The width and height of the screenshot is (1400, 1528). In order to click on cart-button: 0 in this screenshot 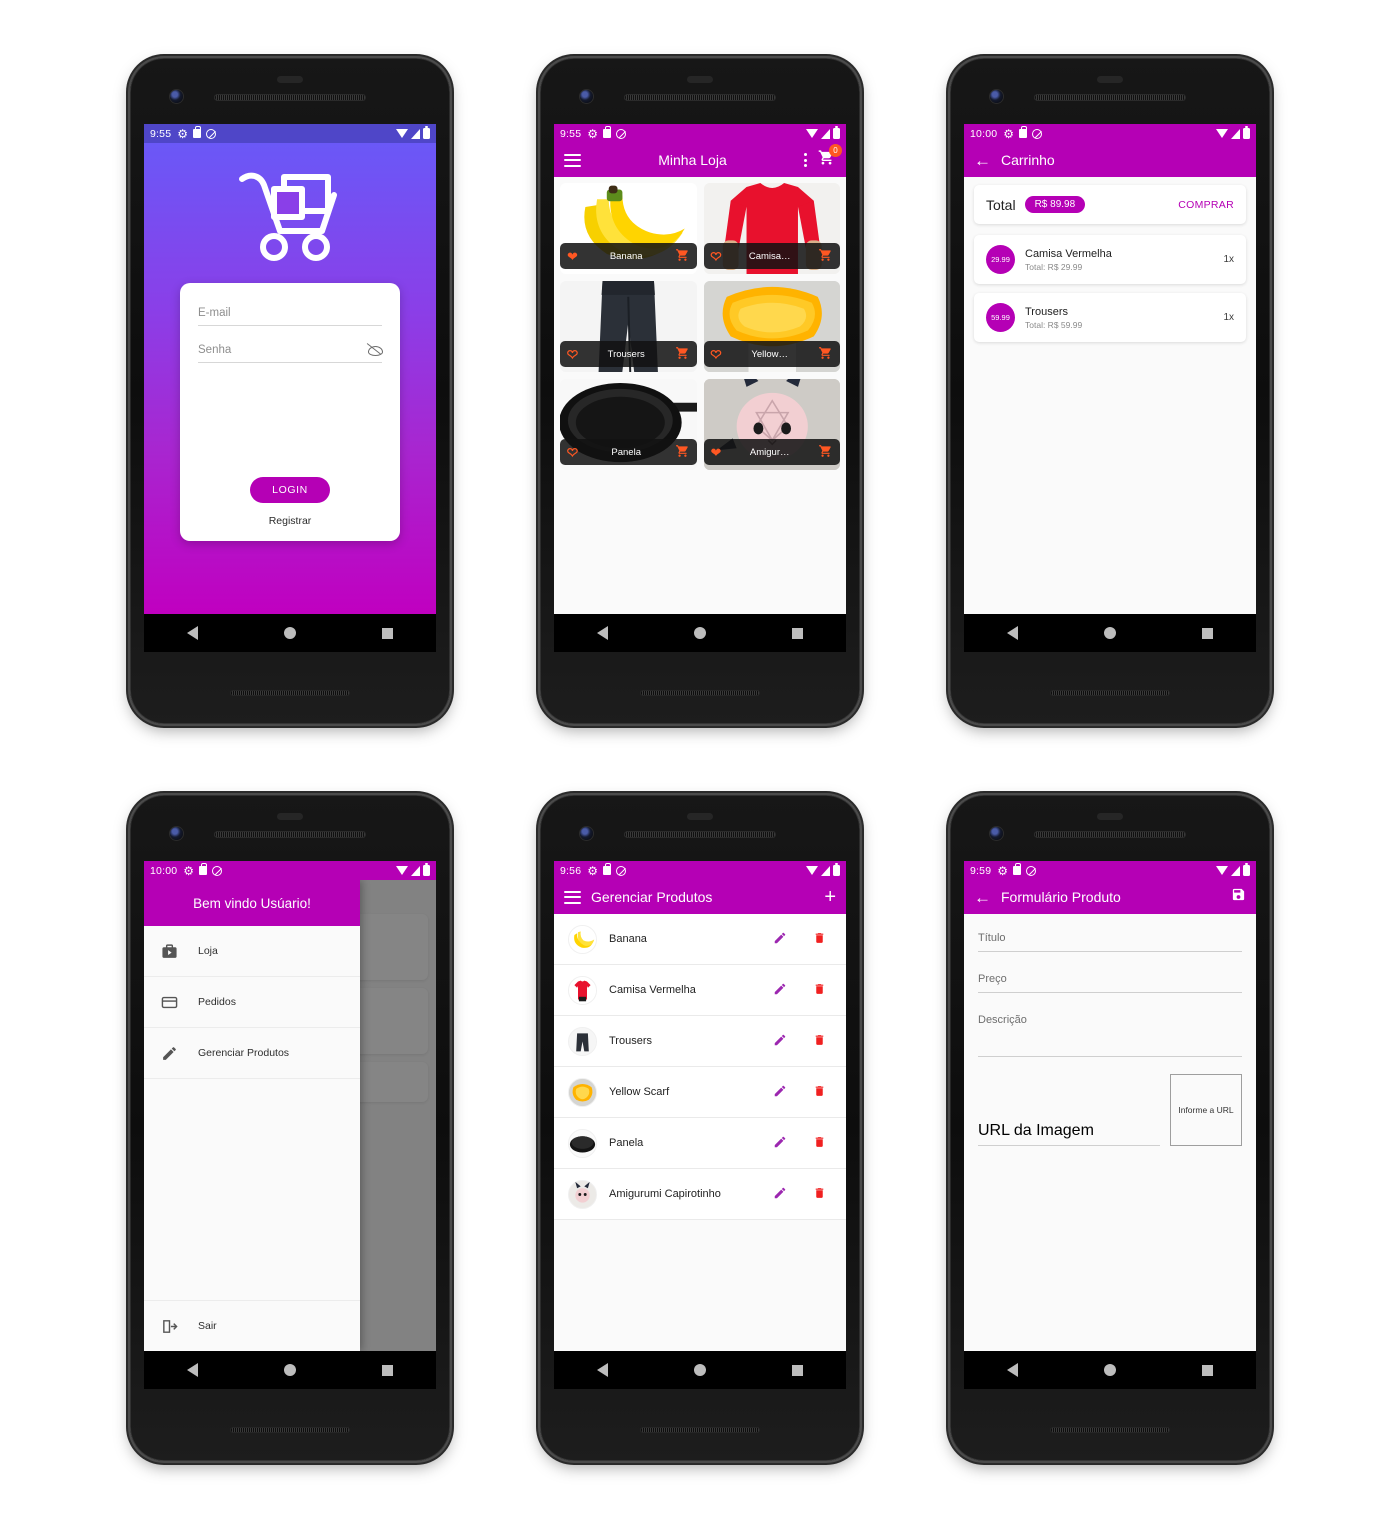, I will do `click(829, 157)`.